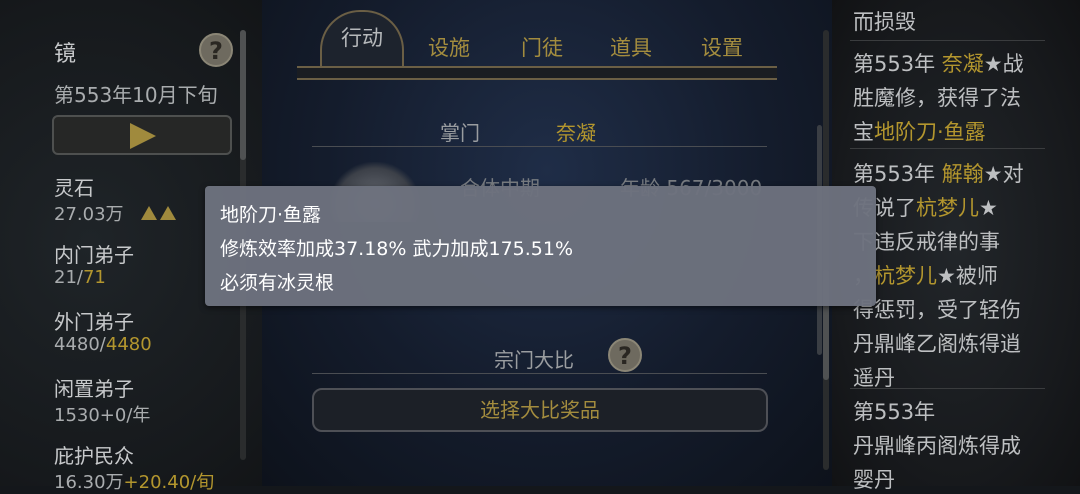 The image size is (1080, 494). Describe the element at coordinates (102, 415) in the screenshot. I see `idle-disciples-value: 1530+0/年` at that location.